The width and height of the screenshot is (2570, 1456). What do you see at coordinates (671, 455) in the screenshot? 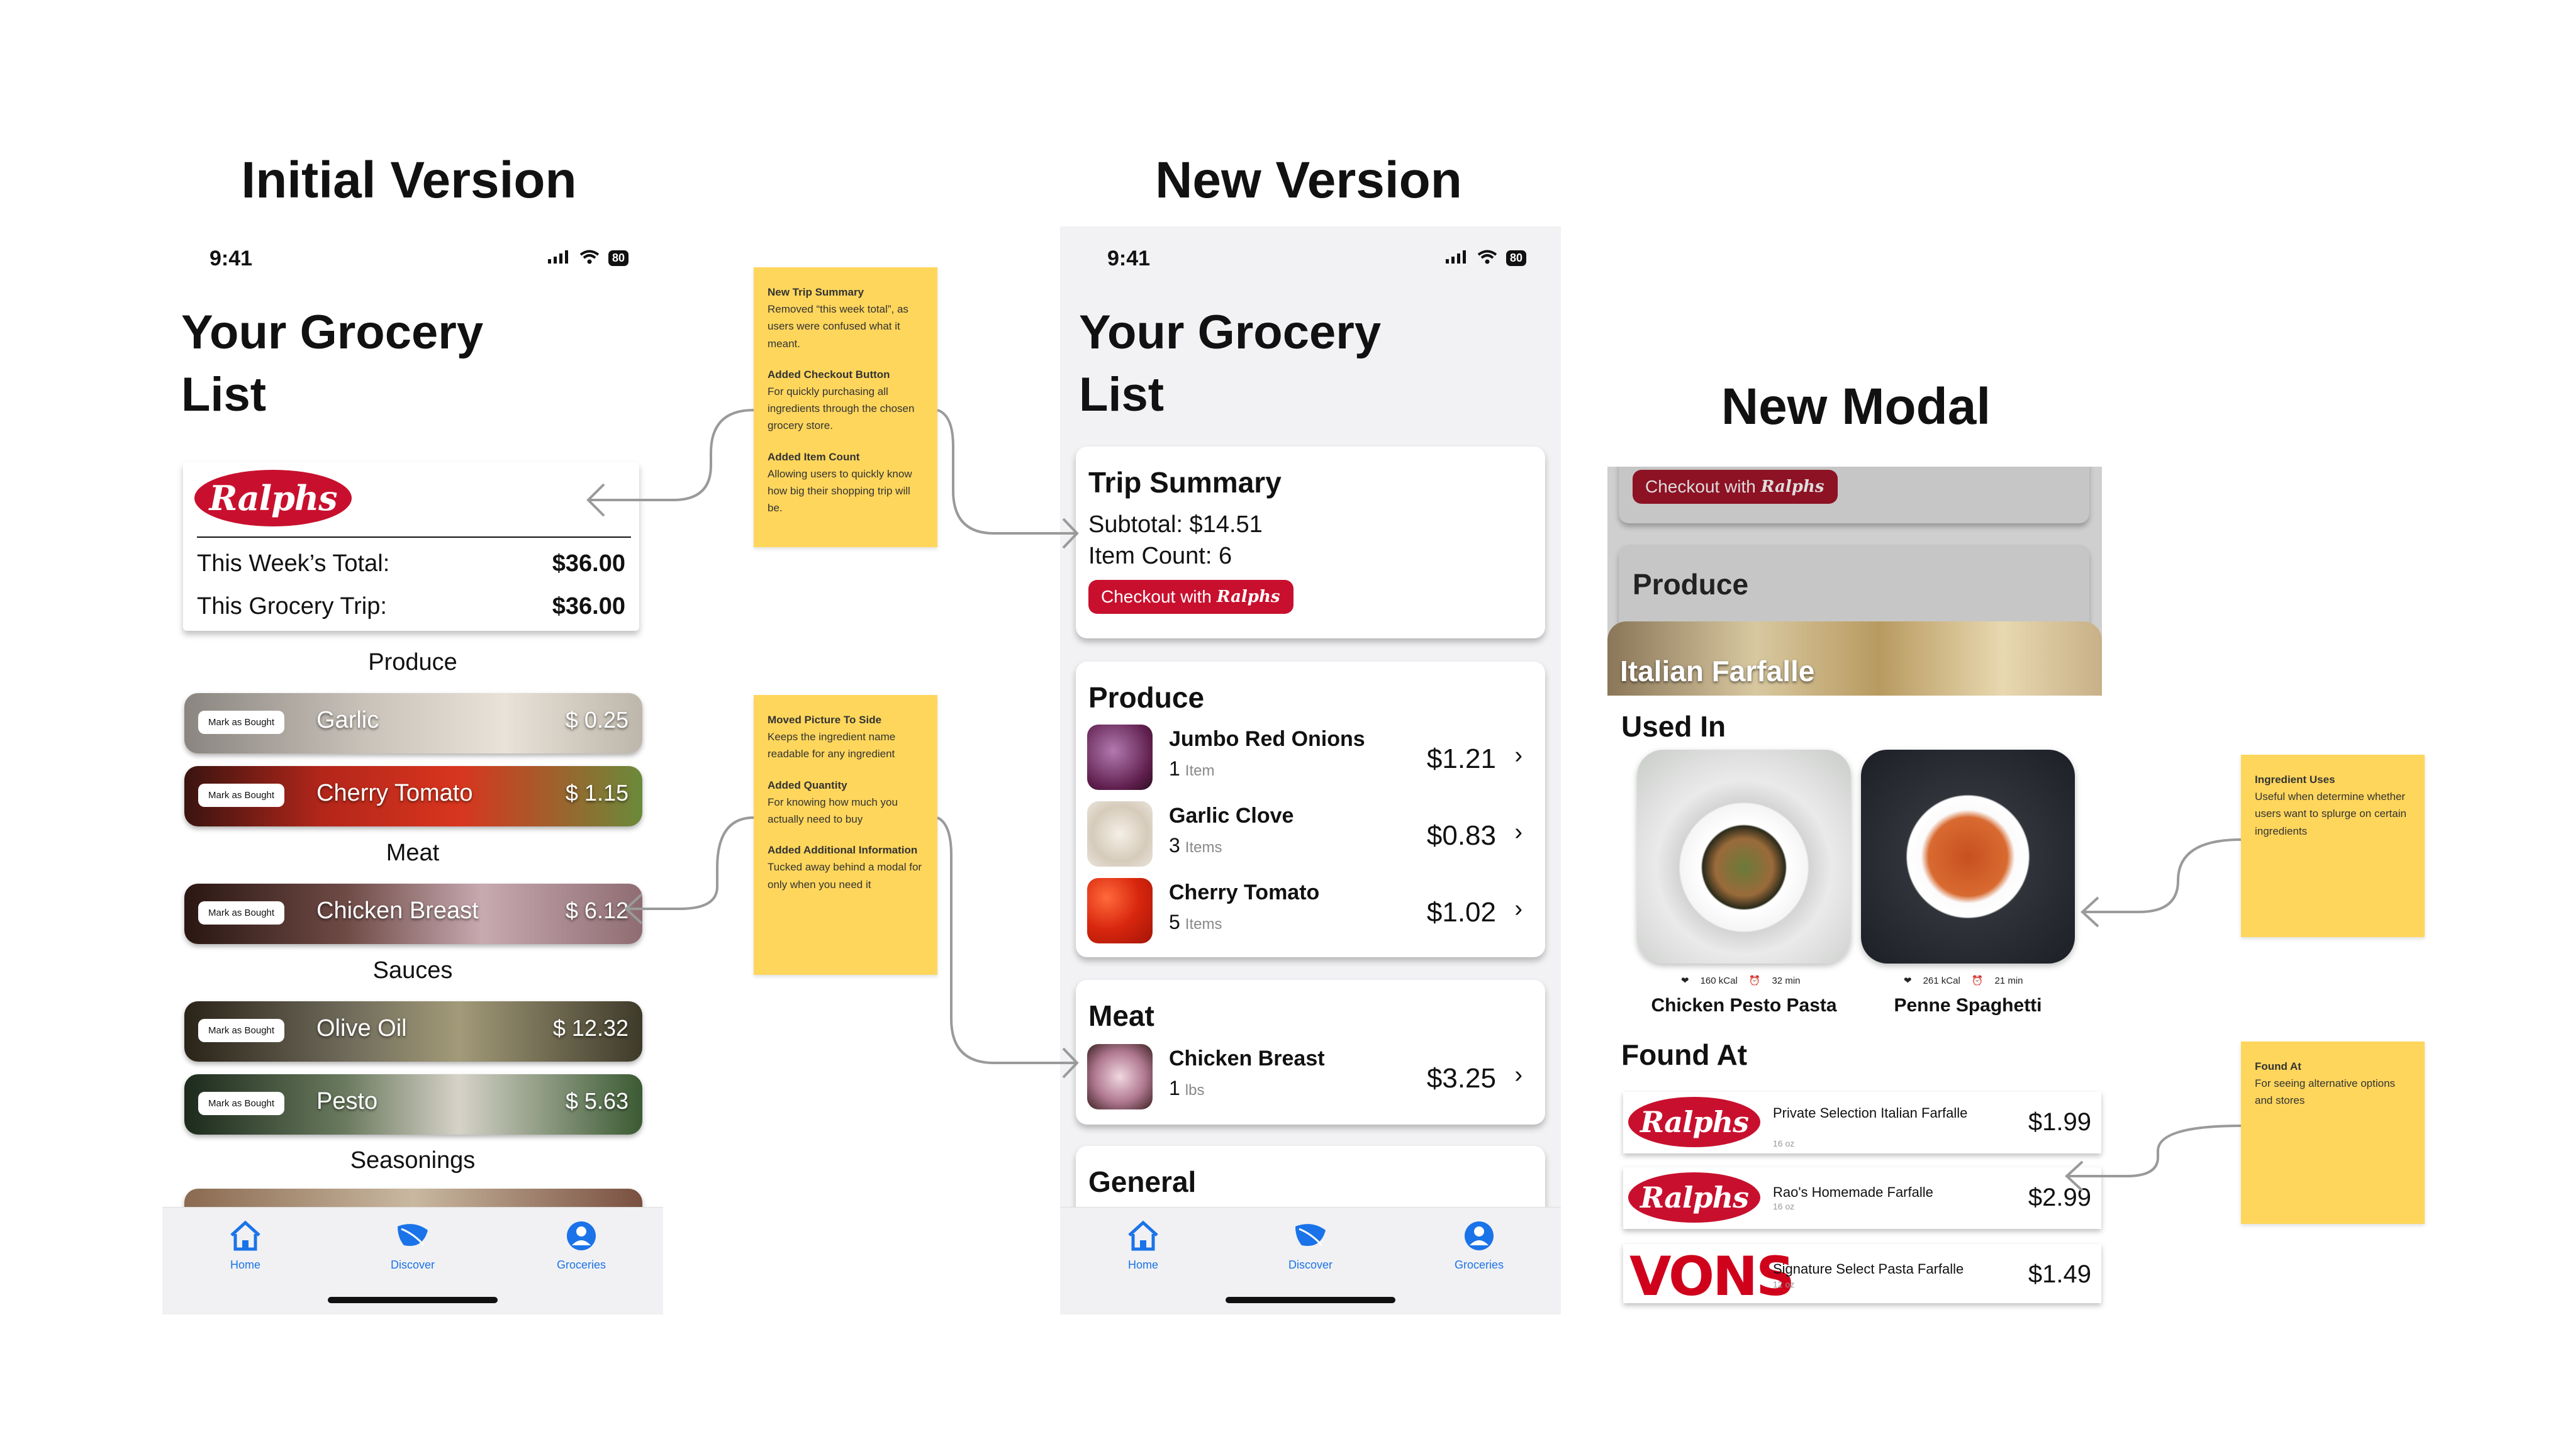
I see `arrow-to-initial-totals` at bounding box center [671, 455].